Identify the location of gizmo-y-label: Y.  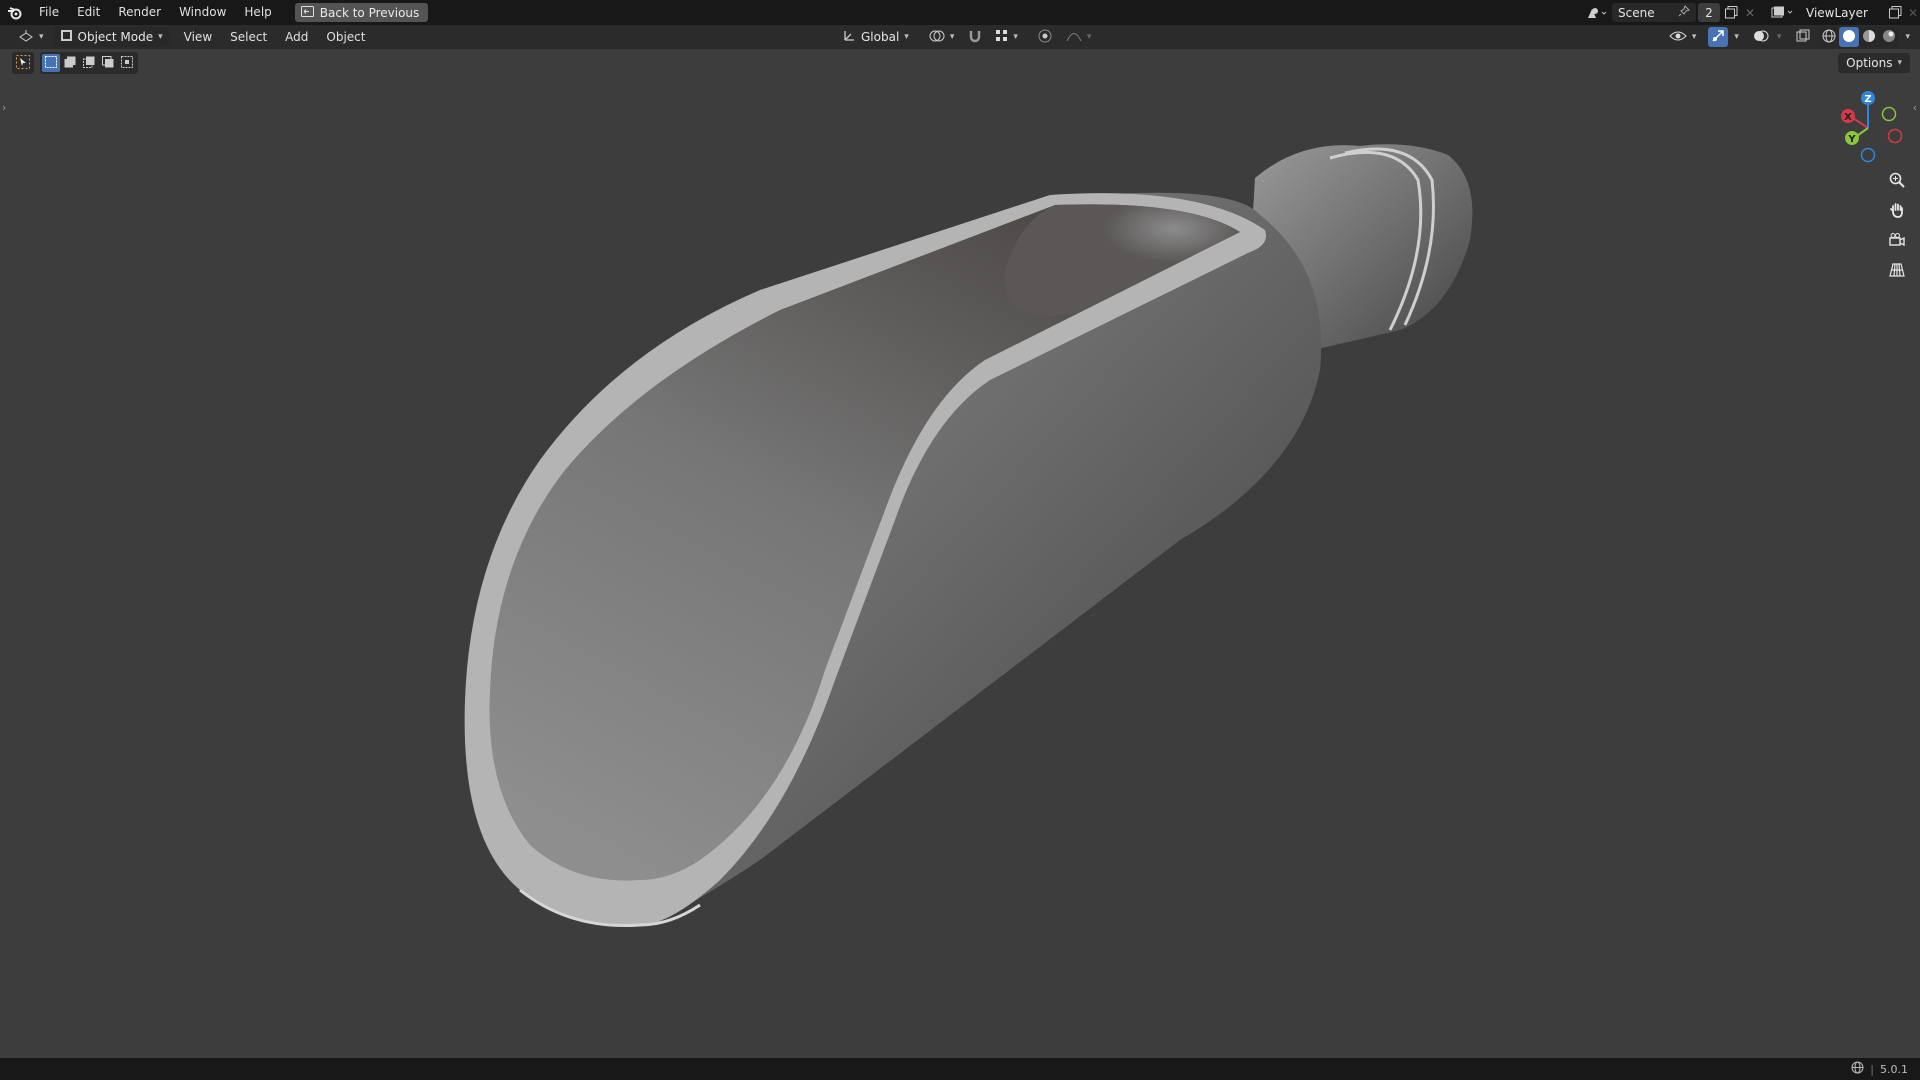
(1851, 139).